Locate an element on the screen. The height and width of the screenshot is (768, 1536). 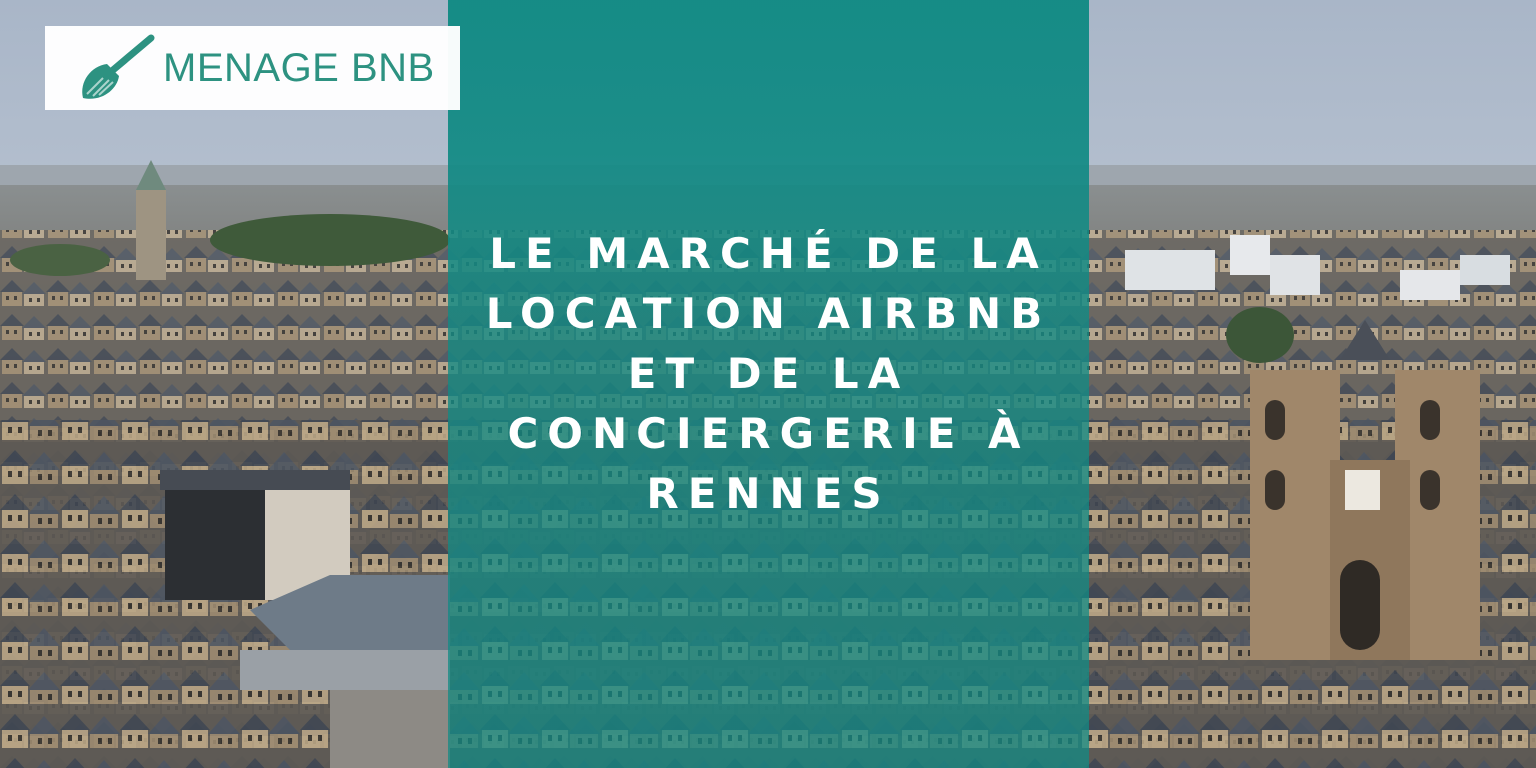
brand-logo: MENAGE BNB is located at coordinates (252, 68).